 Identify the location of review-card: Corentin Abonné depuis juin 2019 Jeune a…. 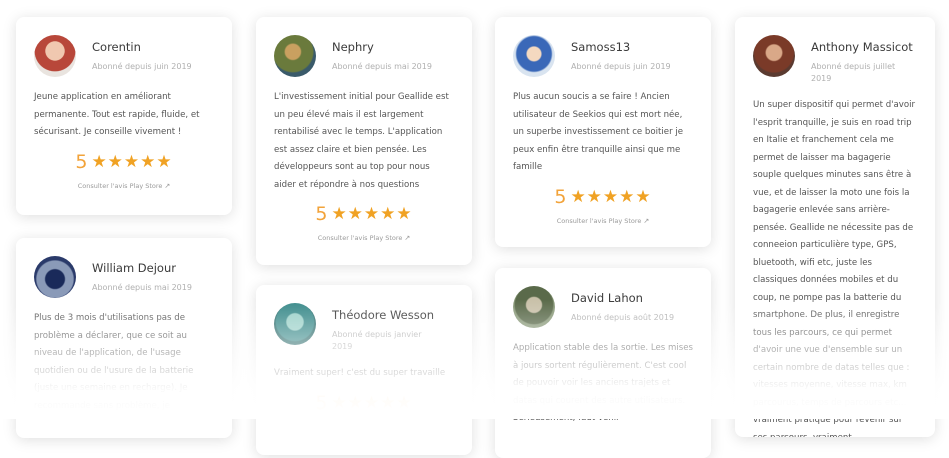
(124, 116).